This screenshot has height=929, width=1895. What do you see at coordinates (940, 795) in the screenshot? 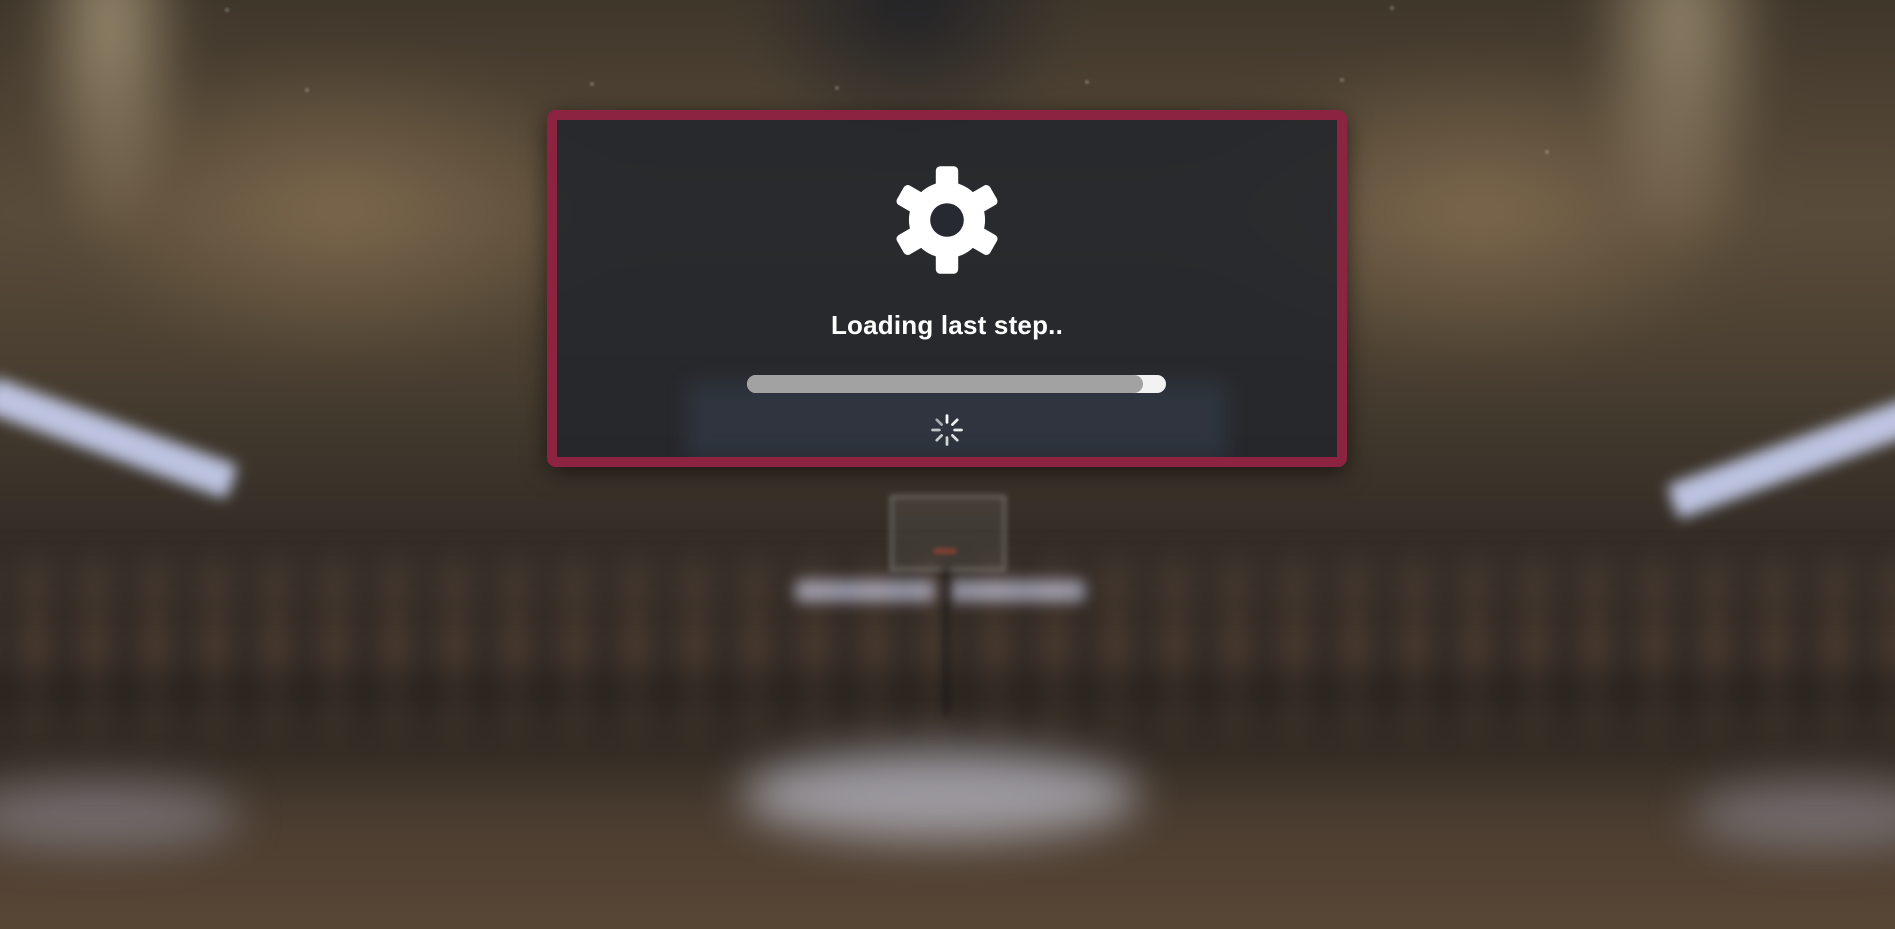
I see `floor-glow-center` at bounding box center [940, 795].